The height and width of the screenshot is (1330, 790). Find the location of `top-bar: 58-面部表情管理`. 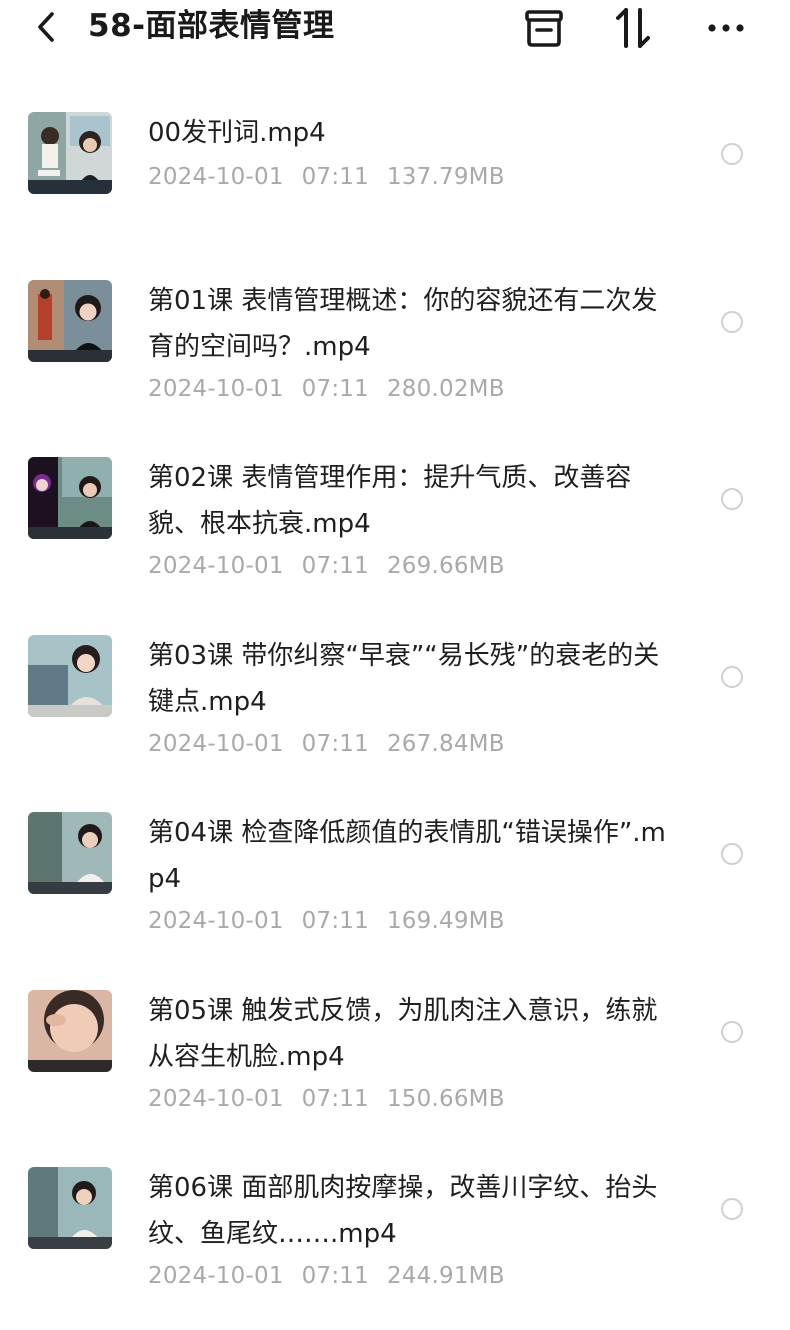

top-bar: 58-面部表情管理 is located at coordinates (395, 29).